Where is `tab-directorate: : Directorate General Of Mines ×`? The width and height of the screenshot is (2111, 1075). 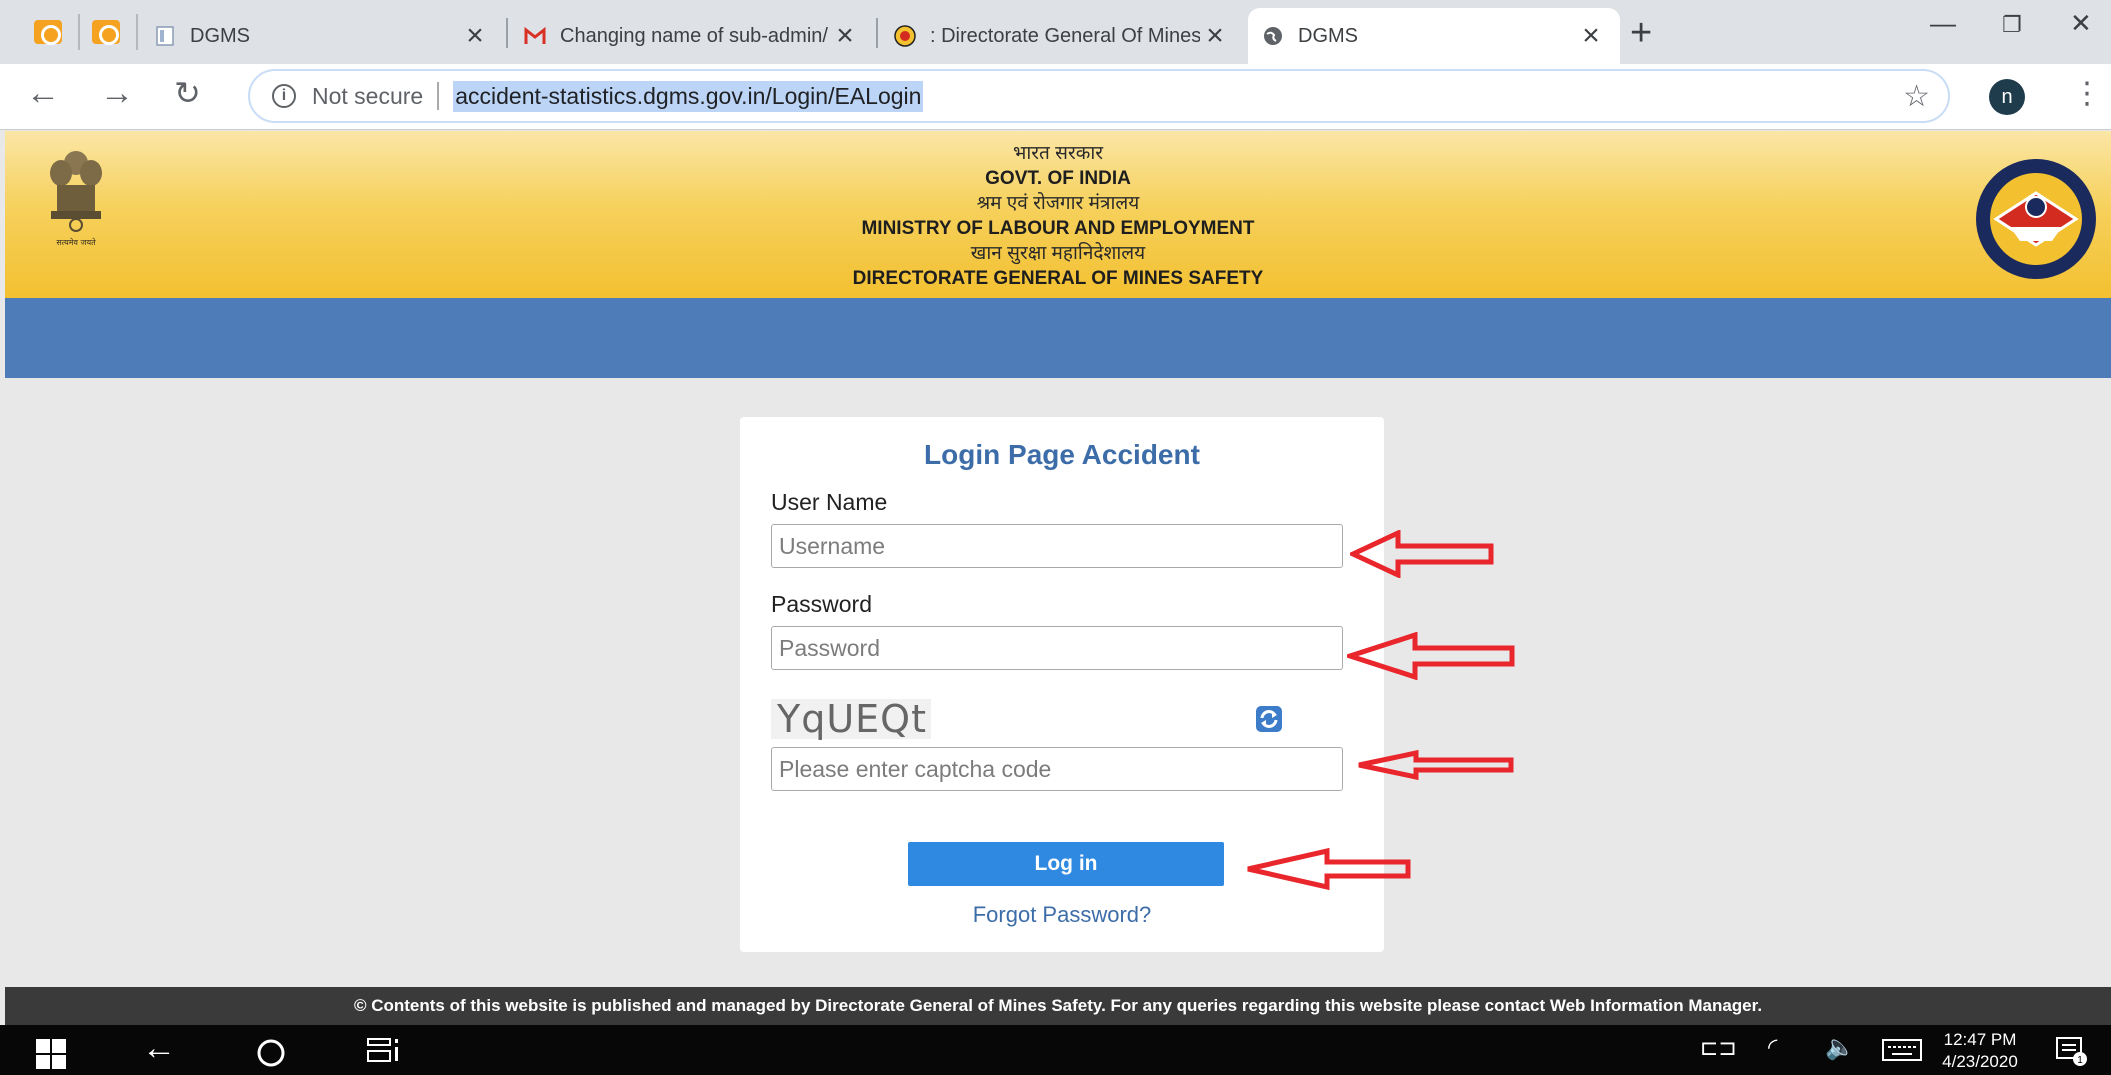 tab-directorate: : Directorate General Of Mines × is located at coordinates (1062, 36).